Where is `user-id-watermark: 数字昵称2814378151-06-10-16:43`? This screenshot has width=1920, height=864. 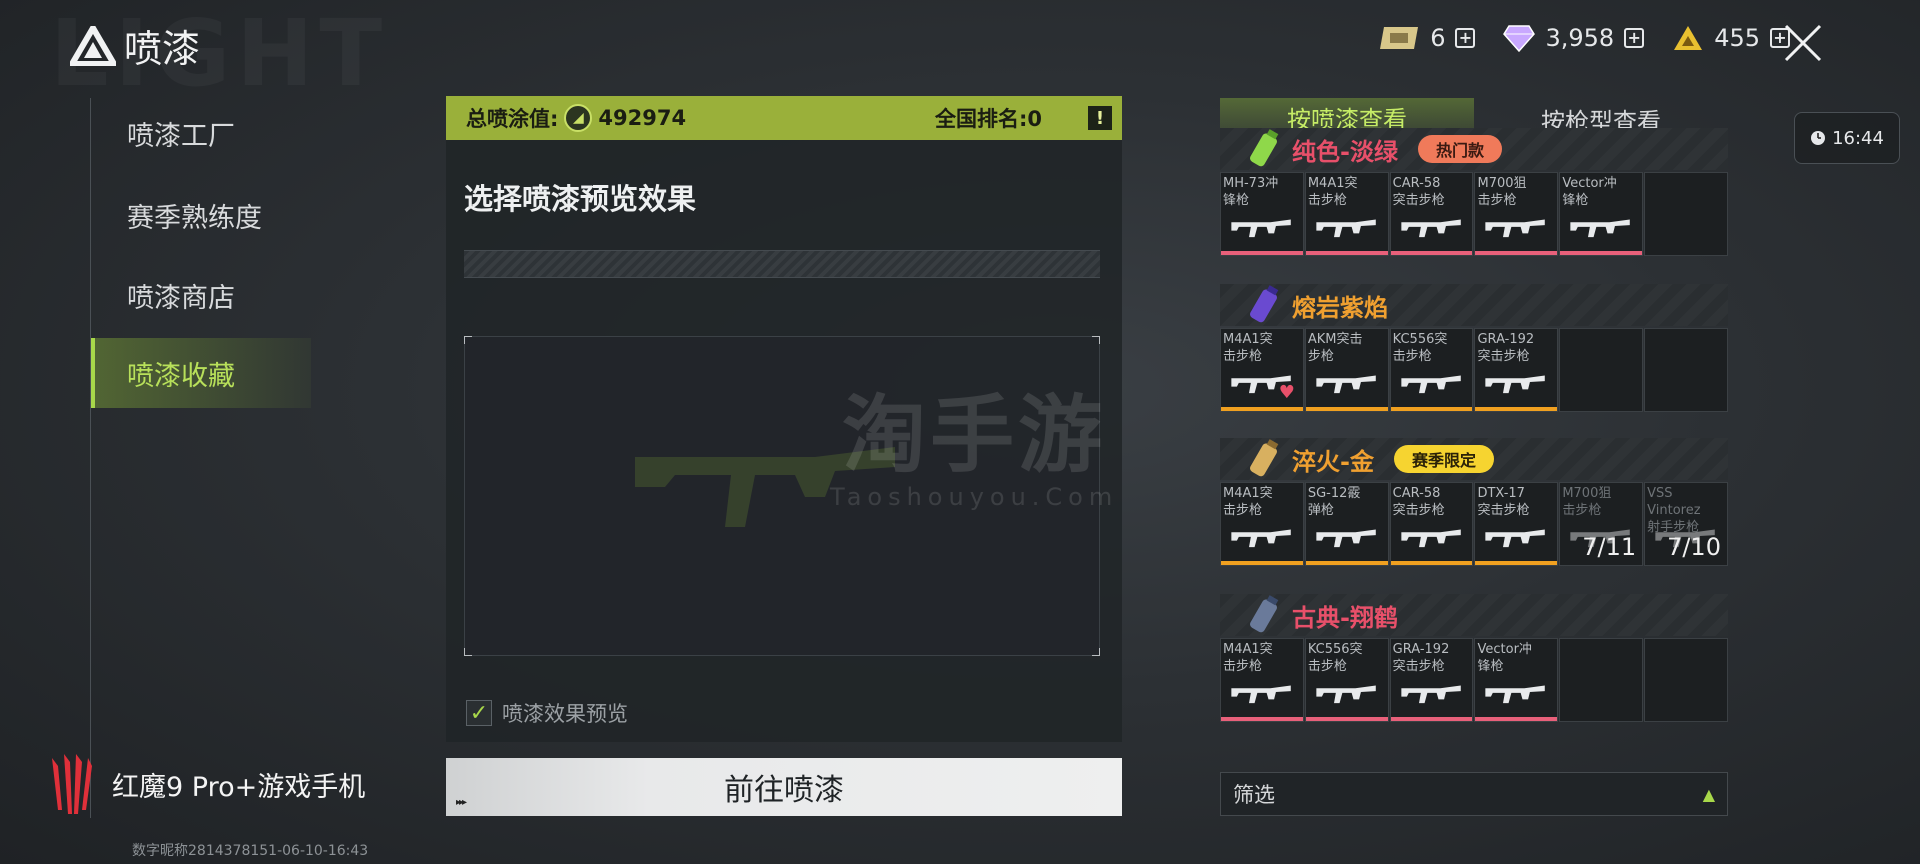 user-id-watermark: 数字昵称2814378151-06-10-16:43 is located at coordinates (250, 851).